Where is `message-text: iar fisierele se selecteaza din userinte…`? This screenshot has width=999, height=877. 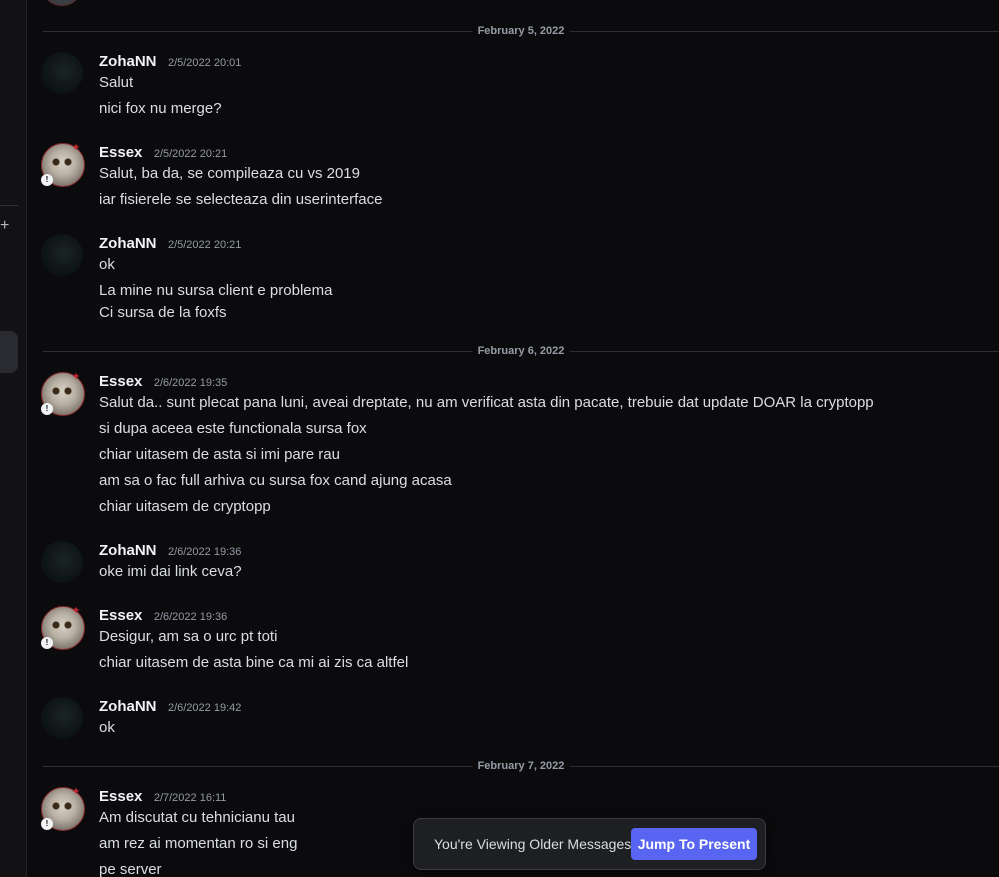 message-text: iar fisierele se selecteaza din userinte… is located at coordinates (241, 199).